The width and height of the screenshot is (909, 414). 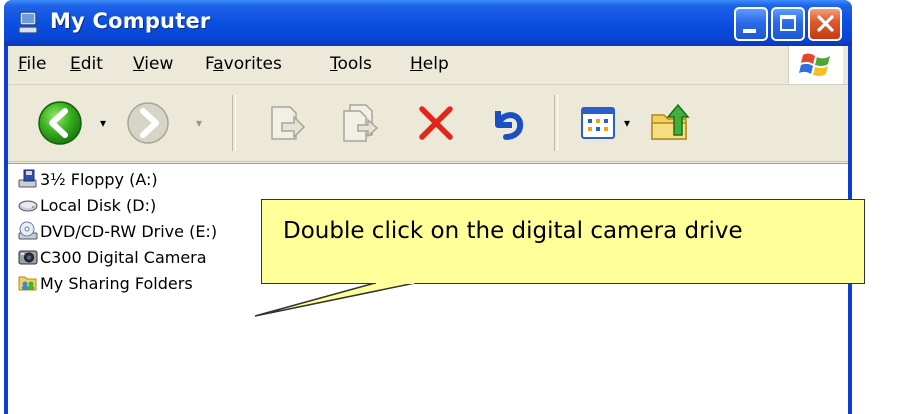 What do you see at coordinates (513, 231) in the screenshot?
I see `callout-text: Double click on the digital camera drive` at bounding box center [513, 231].